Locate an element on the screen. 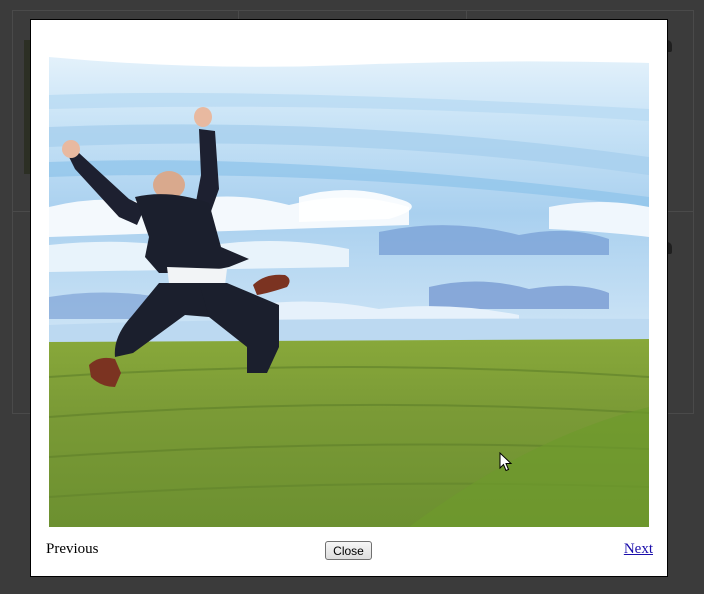 The width and height of the screenshot is (704, 594). mouse-pointer-icon is located at coordinates (506, 462).